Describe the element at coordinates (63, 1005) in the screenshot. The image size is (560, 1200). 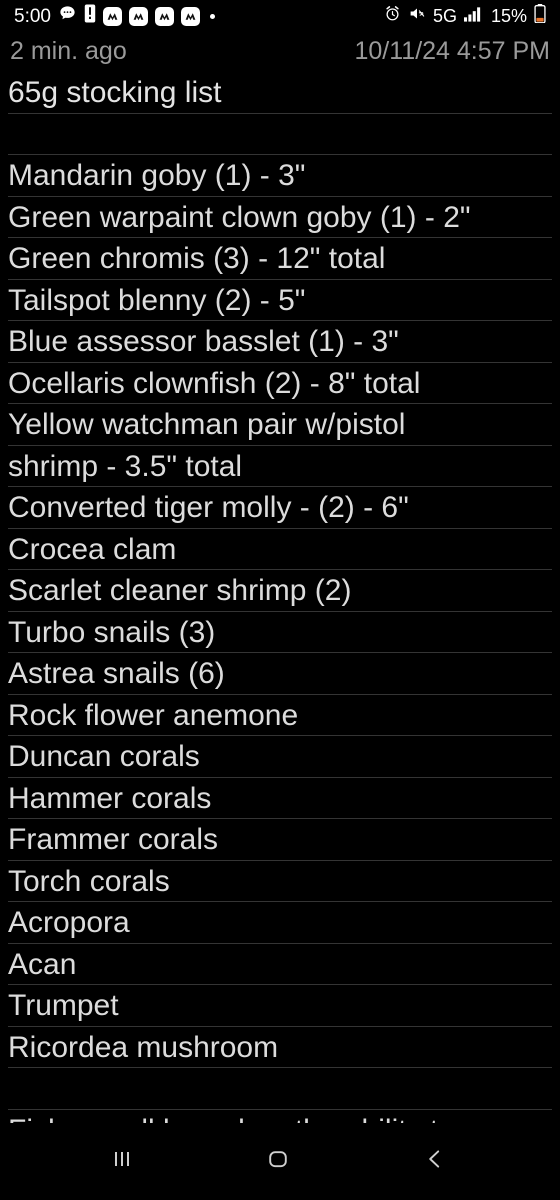
I see `note-line: Trumpet` at that location.